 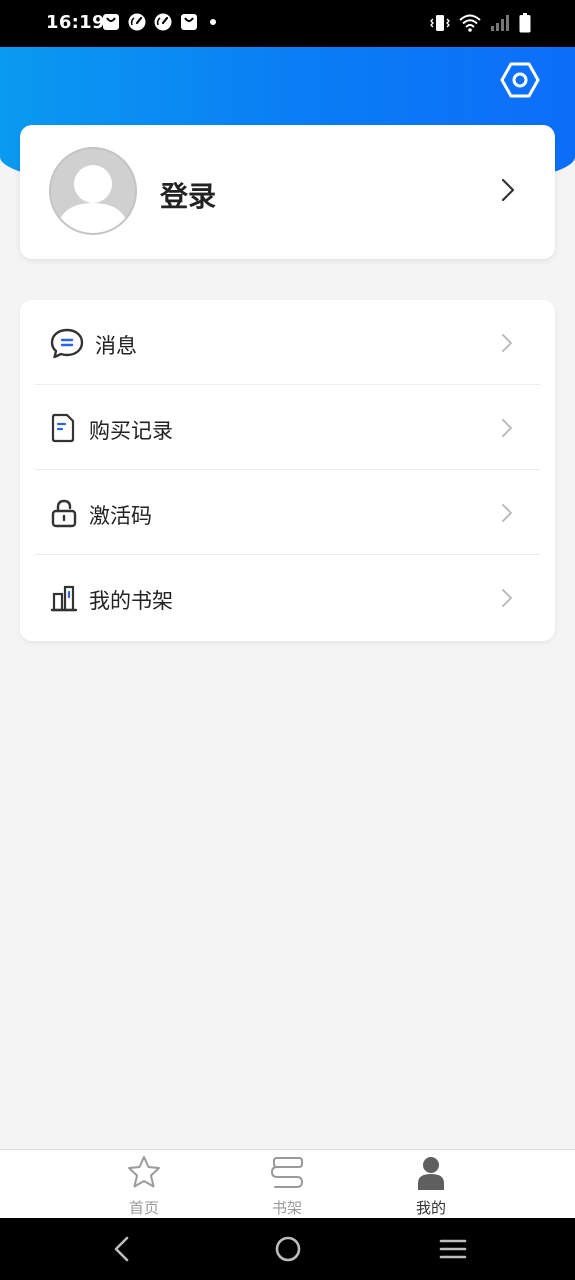 I want to click on status-time: 16:19, so click(x=75, y=22).